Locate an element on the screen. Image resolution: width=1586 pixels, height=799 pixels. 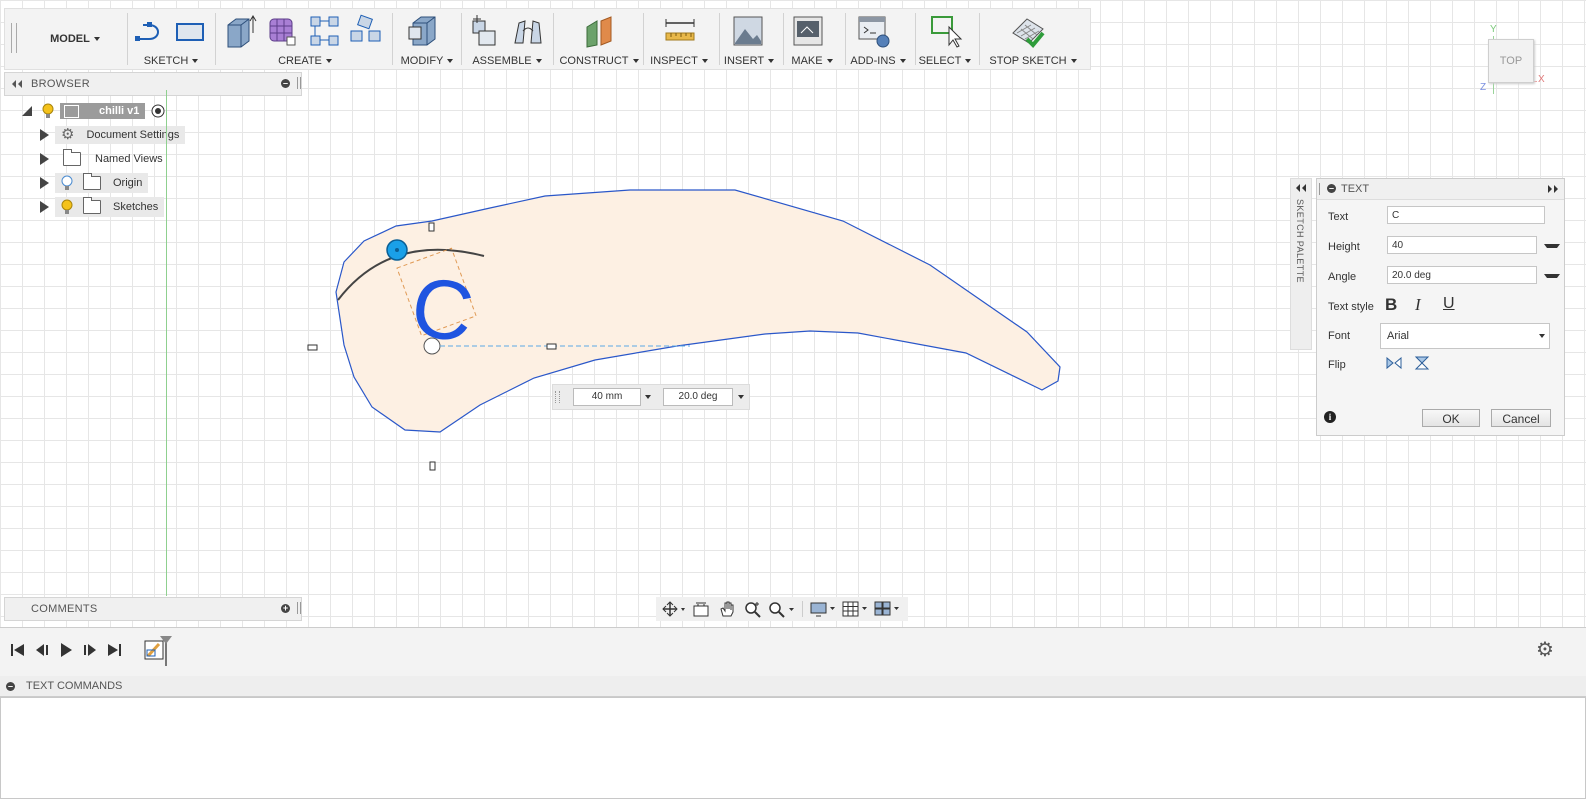
tree-item-sketches: Sketches is located at coordinates (171, 207).